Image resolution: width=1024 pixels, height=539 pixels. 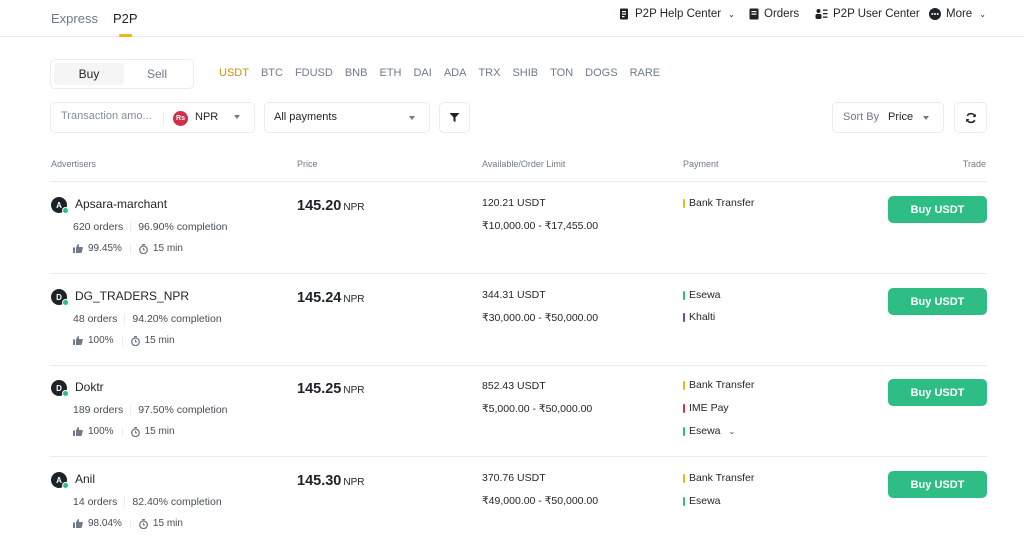 I want to click on orders-link: Orders, so click(x=774, y=14).